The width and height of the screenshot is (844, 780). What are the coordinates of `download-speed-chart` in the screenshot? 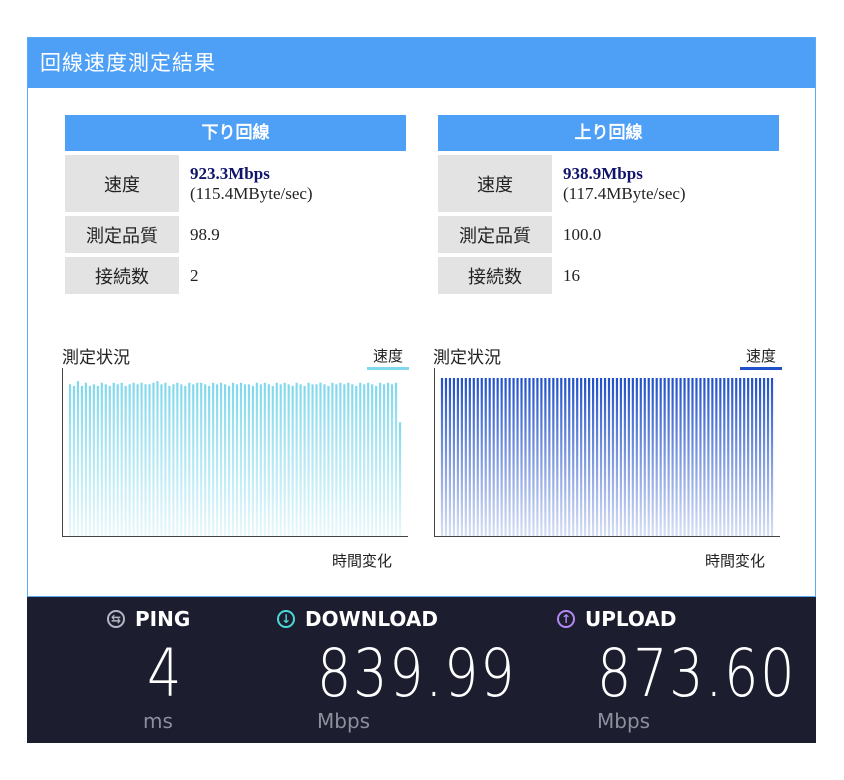 It's located at (235, 452).